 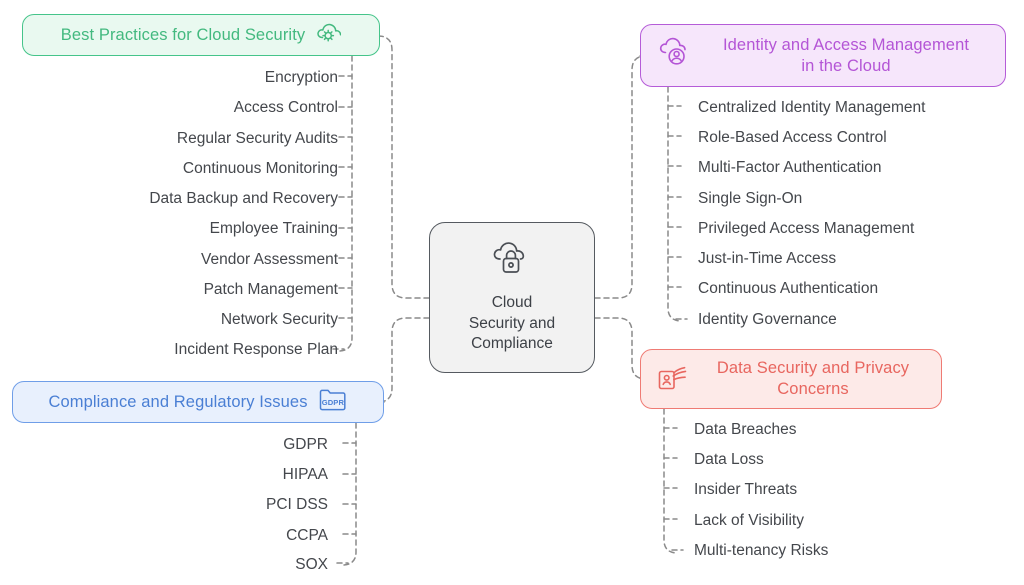 I want to click on leaf-item: Multi-Factor Authentication, so click(x=790, y=168).